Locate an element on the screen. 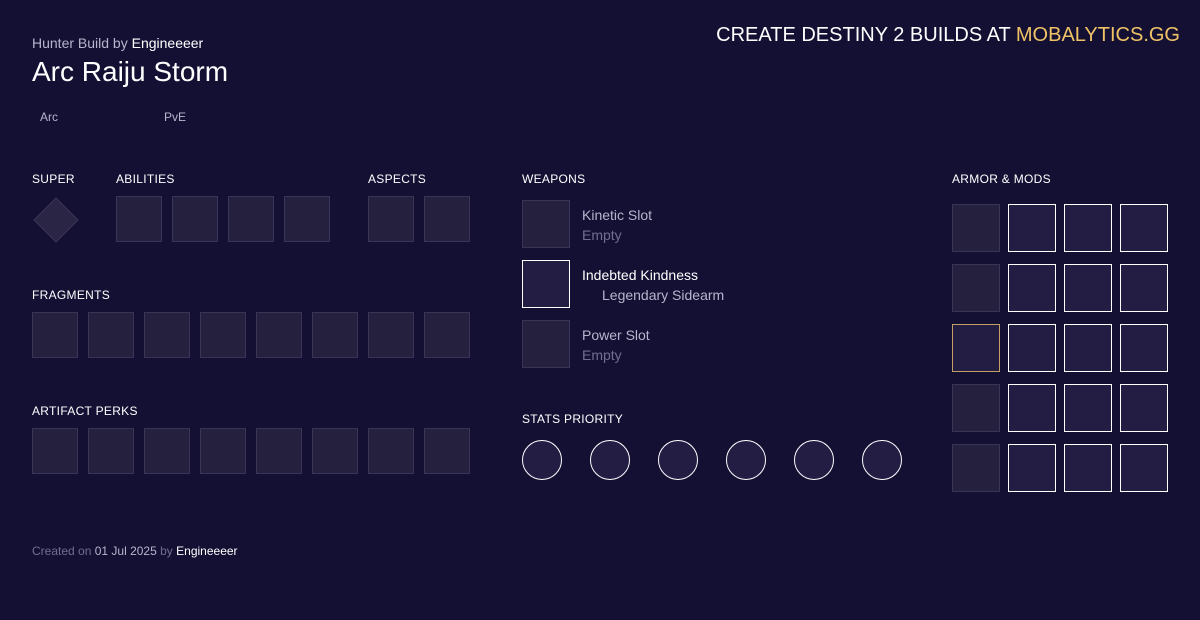 The image size is (1200, 620). weapon-power-status: Empty is located at coordinates (602, 355).